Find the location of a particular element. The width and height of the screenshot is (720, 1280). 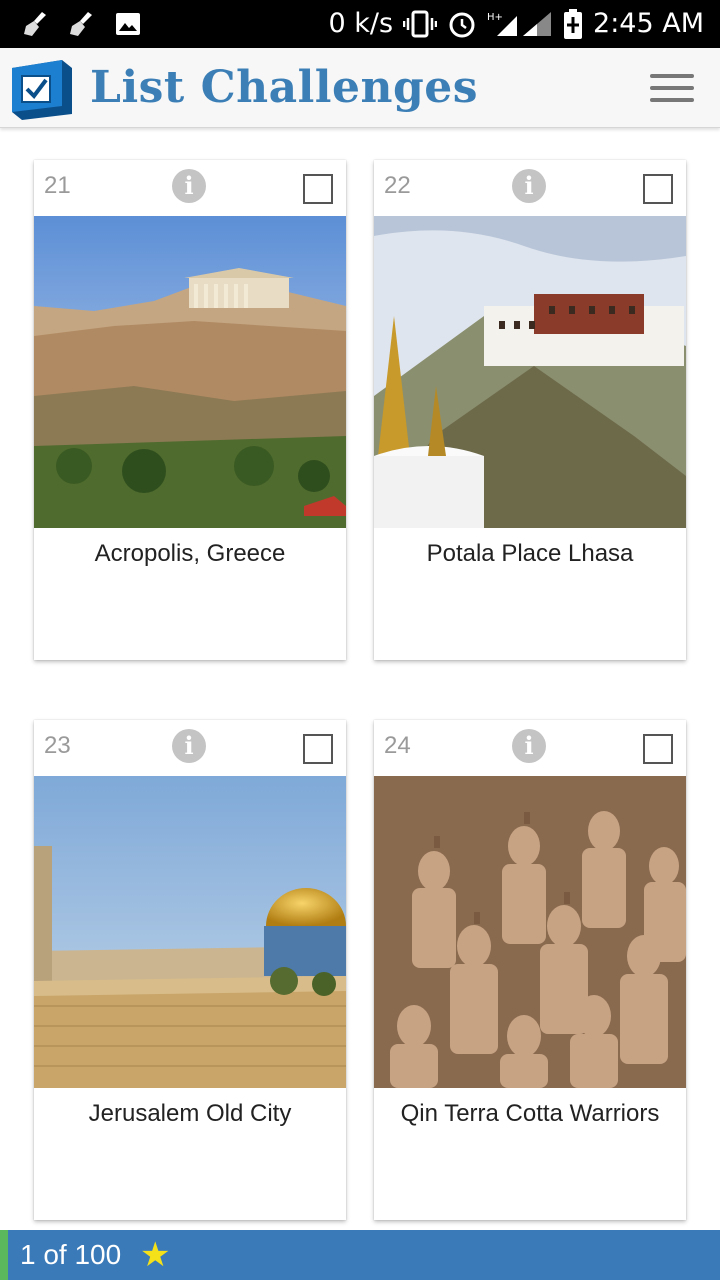

terra-cotta-warriors-image is located at coordinates (530, 932).